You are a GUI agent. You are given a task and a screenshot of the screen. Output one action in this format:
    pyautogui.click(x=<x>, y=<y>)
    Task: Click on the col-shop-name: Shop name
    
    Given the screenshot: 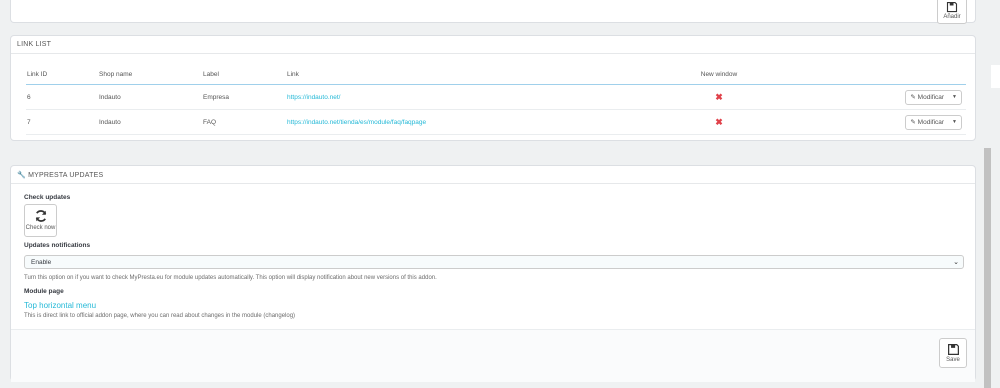 What is the action you would take?
    pyautogui.click(x=150, y=74)
    